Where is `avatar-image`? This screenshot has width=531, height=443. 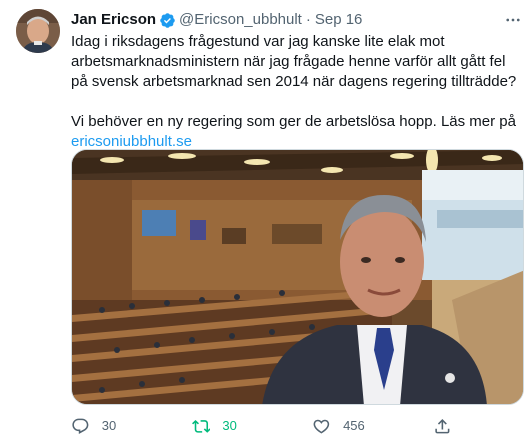 avatar-image is located at coordinates (38, 31).